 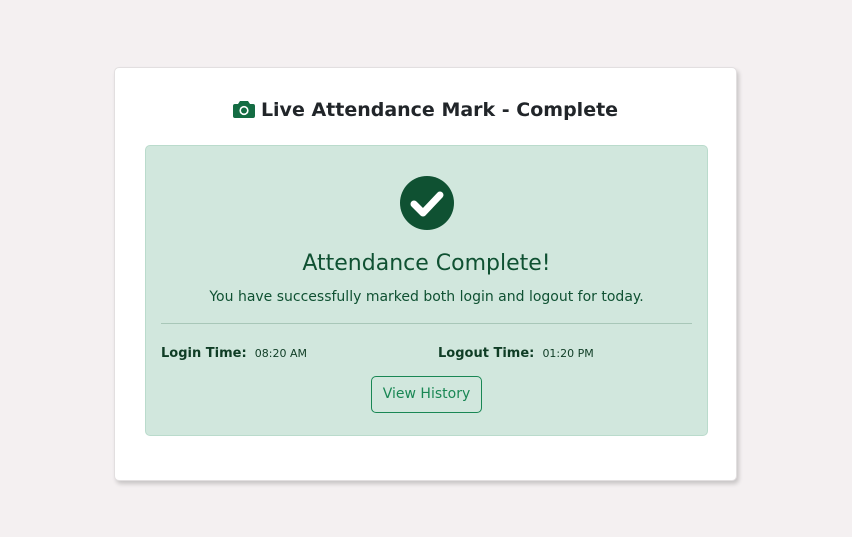 I want to click on login-time-value: 08:20 AM, so click(x=280, y=353).